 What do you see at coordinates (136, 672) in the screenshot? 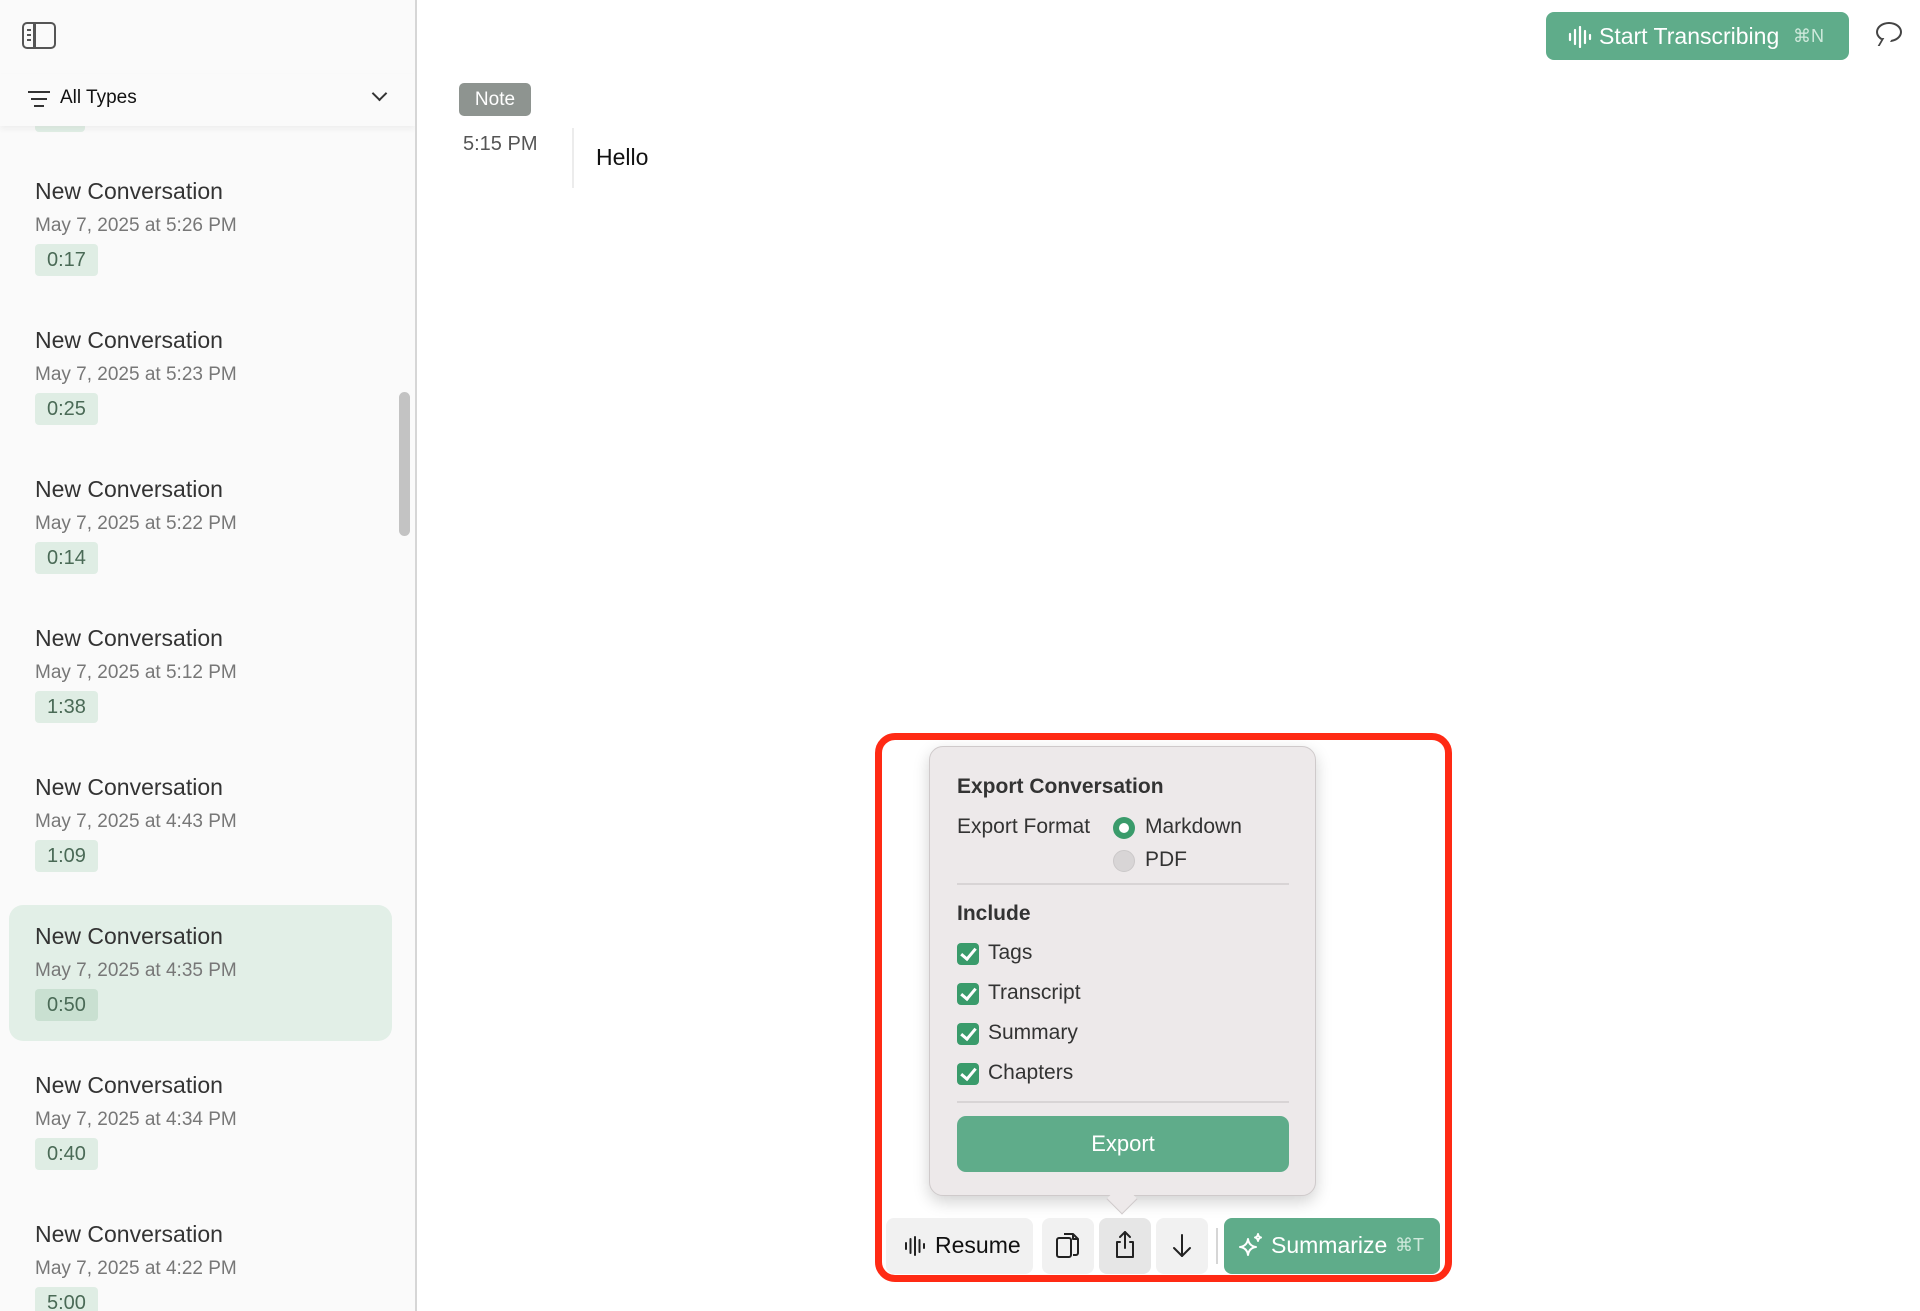
I see `conversation-date: May 7, 2025 at 5:12 PM` at bounding box center [136, 672].